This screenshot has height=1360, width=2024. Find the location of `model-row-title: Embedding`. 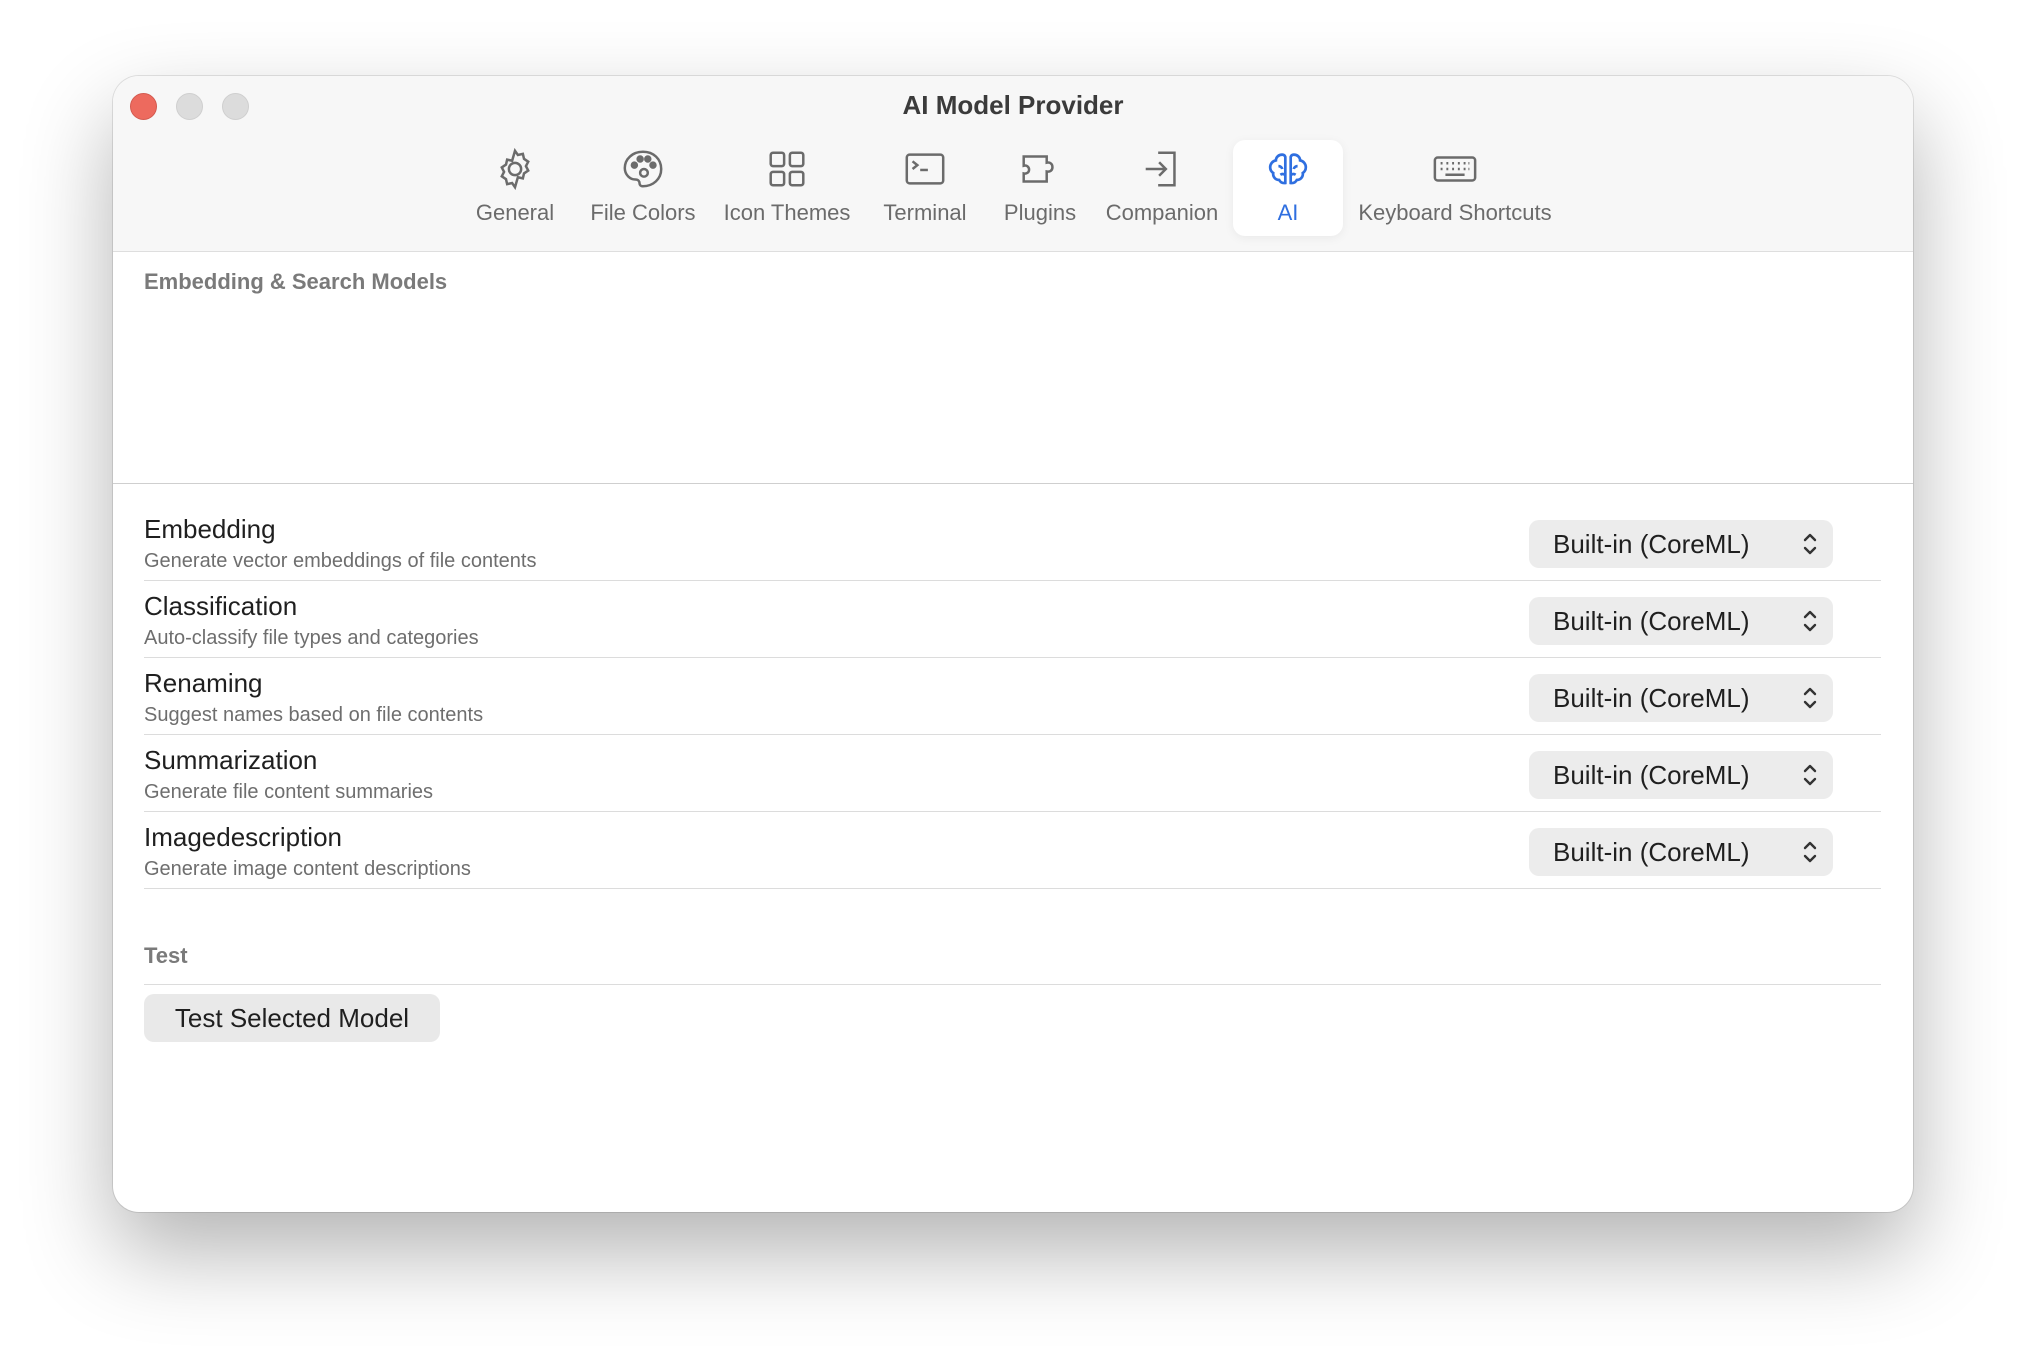

model-row-title: Embedding is located at coordinates (210, 529).